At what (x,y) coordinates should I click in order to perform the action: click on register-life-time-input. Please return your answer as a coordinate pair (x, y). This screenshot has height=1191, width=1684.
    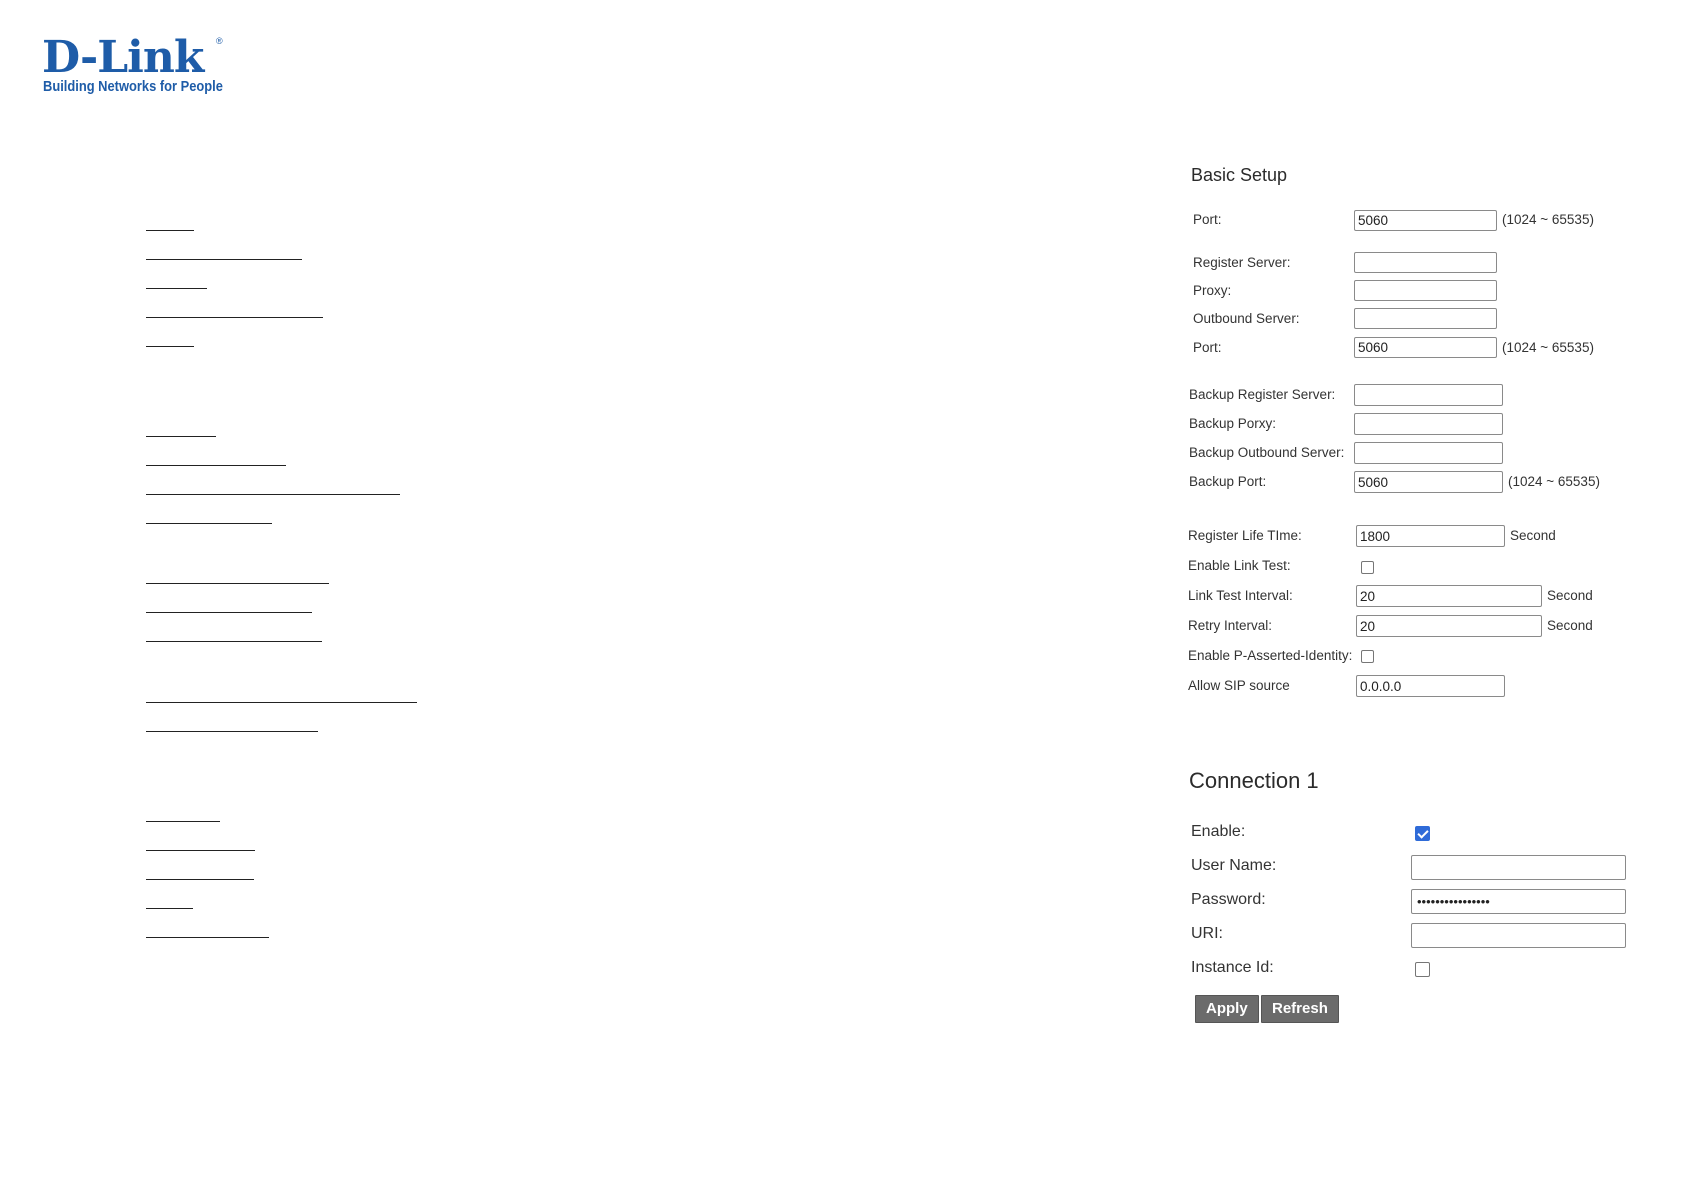
    Looking at the image, I should click on (1430, 536).